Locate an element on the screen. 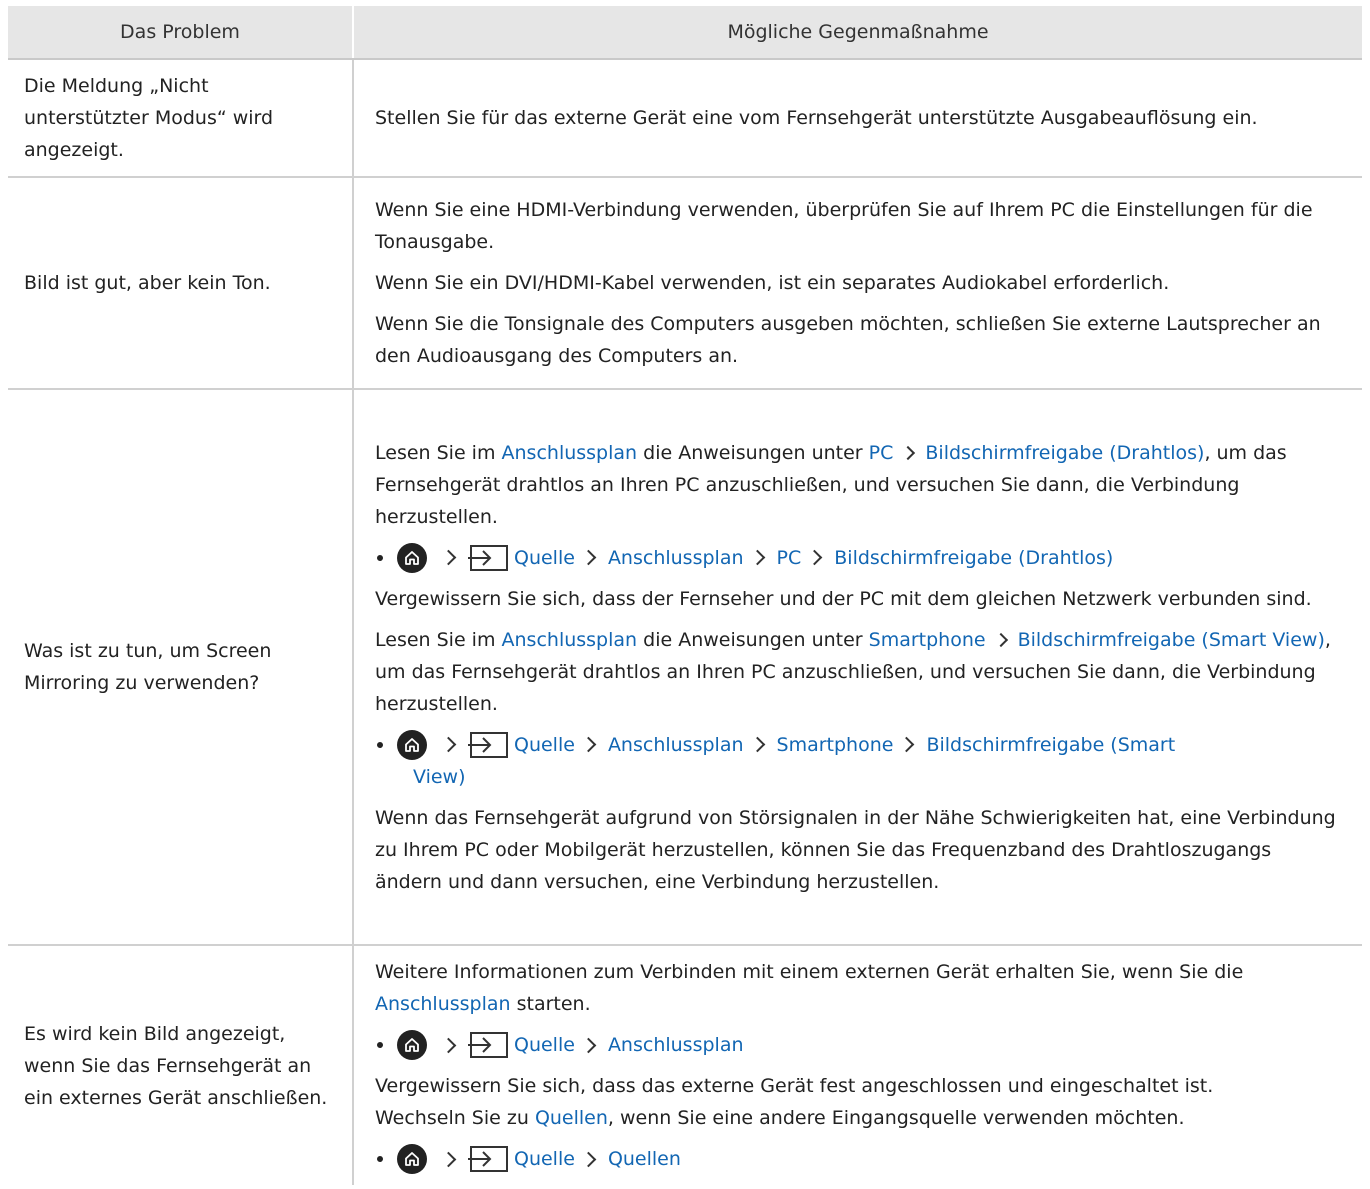 Image resolution: width=1370 pixels, height=1189 pixels. link-bildschirmfreigabe-smart-view: Bildschirmfreigabe (Smart View) is located at coordinates (1171, 640).